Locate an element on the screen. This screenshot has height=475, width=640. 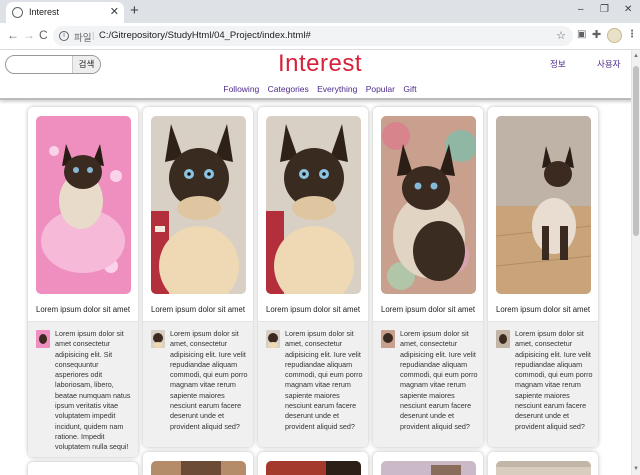
browser-tab: Interest ✕ is located at coordinates (65, 12).